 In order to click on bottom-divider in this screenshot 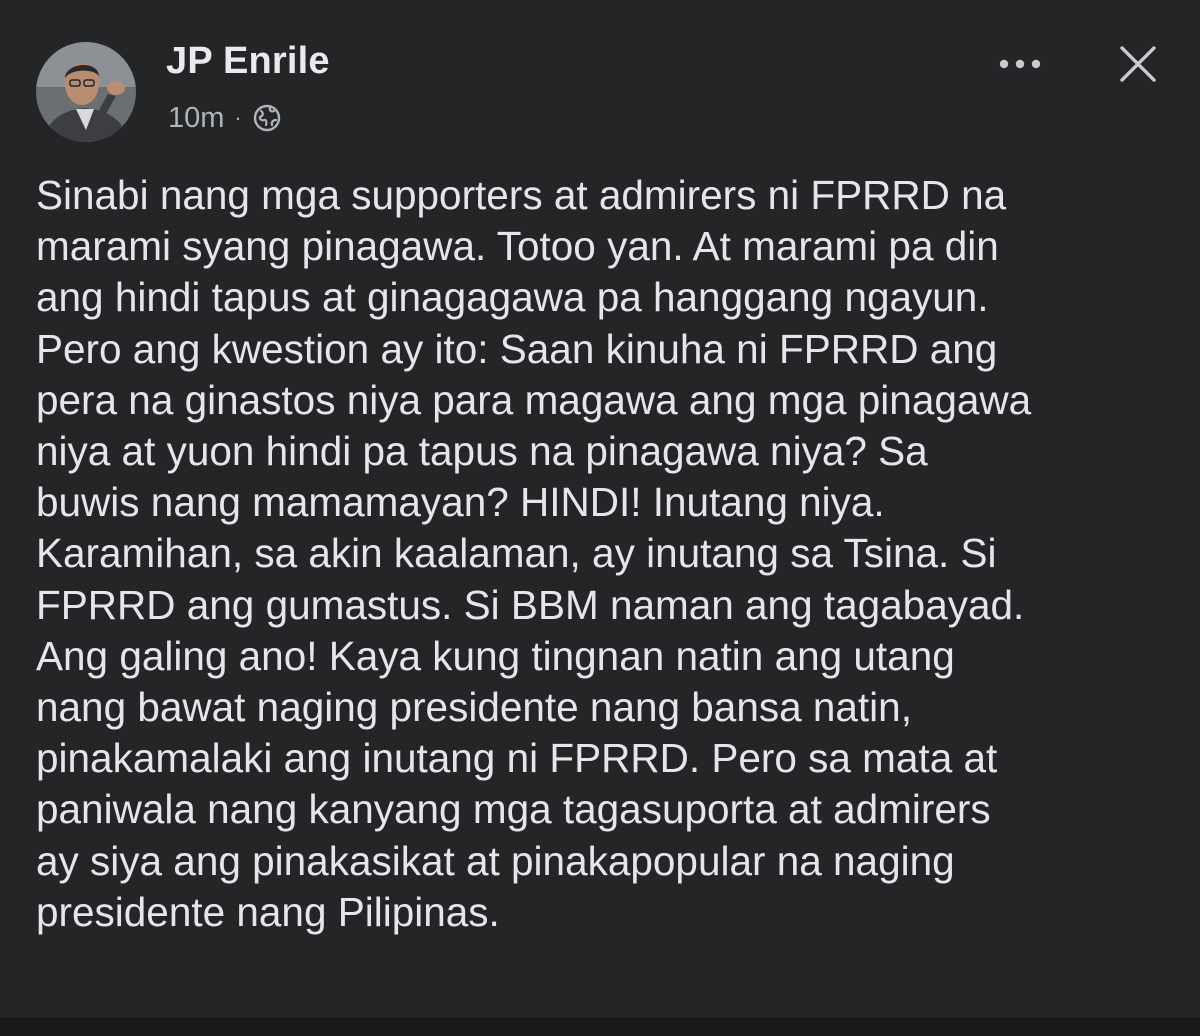, I will do `click(600, 1027)`.